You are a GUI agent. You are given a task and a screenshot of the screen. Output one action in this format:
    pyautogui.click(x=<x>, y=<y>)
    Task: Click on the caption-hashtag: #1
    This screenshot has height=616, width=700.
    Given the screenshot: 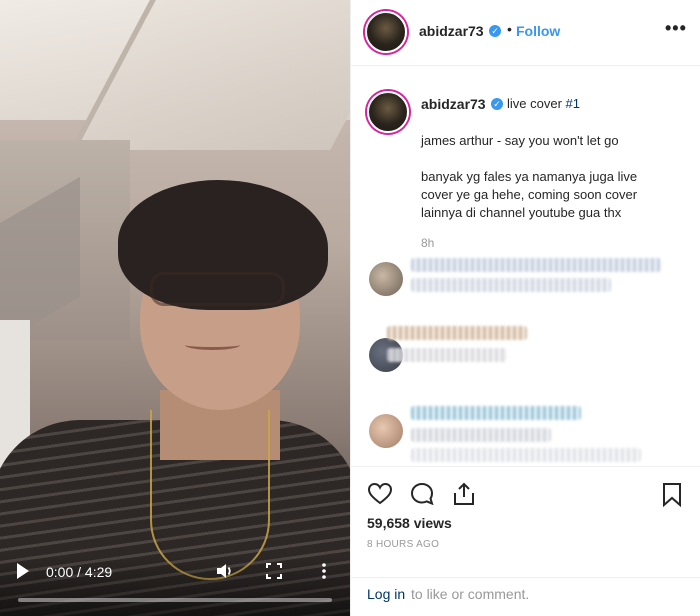 What is the action you would take?
    pyautogui.click(x=573, y=103)
    